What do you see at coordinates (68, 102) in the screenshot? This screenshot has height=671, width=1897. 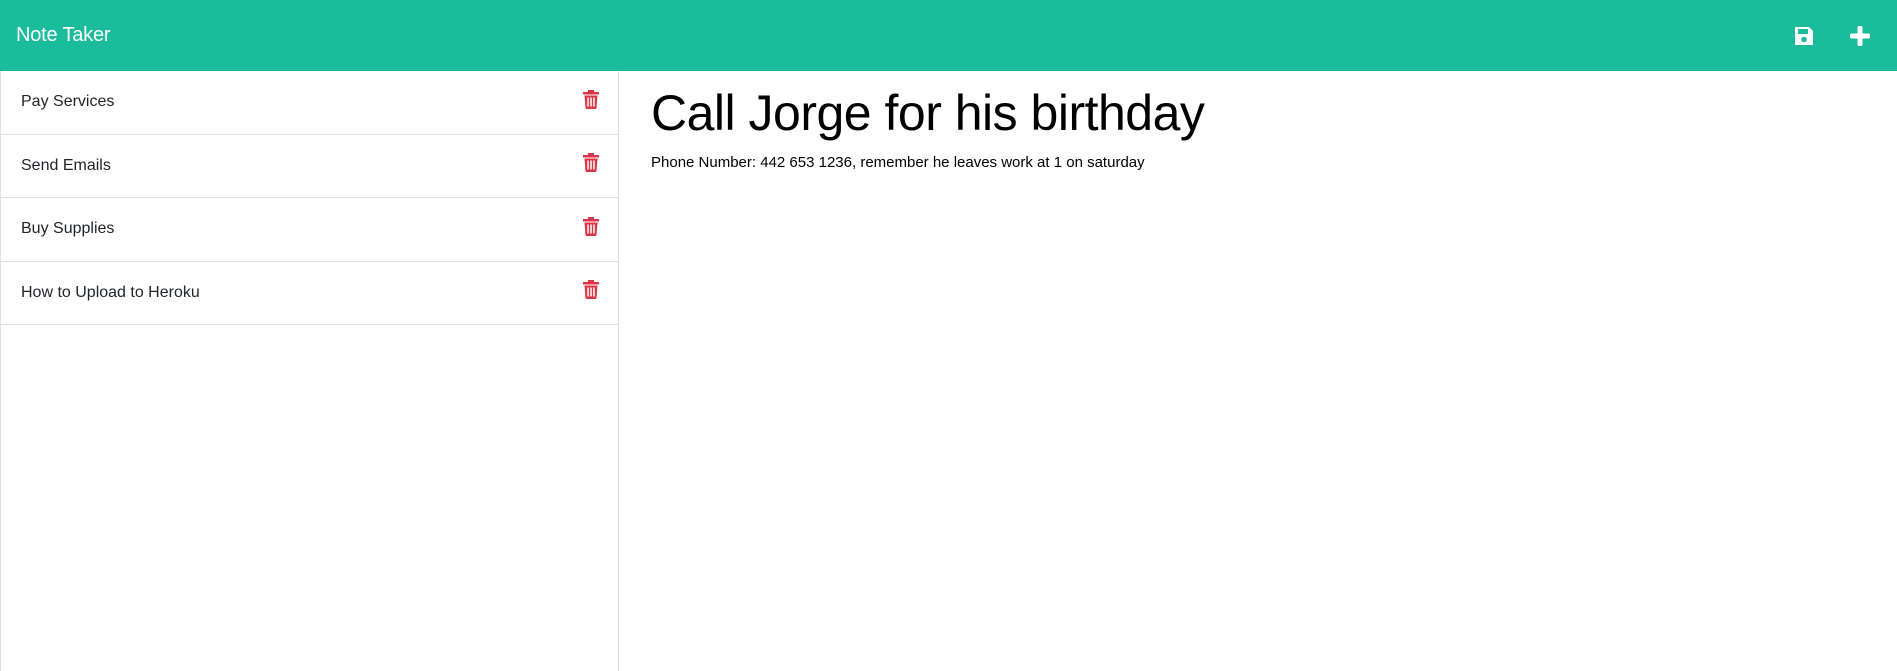 I see `note-item-title: Pay Services` at bounding box center [68, 102].